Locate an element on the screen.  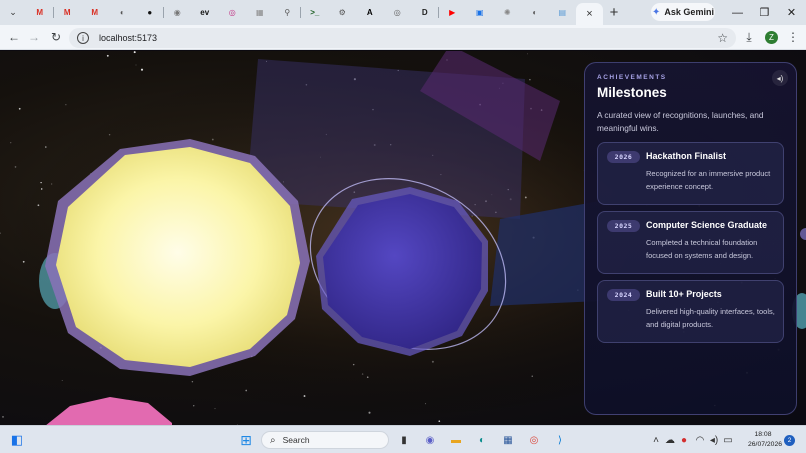
sound-toggle-button: ◂) is located at coordinates (780, 78).